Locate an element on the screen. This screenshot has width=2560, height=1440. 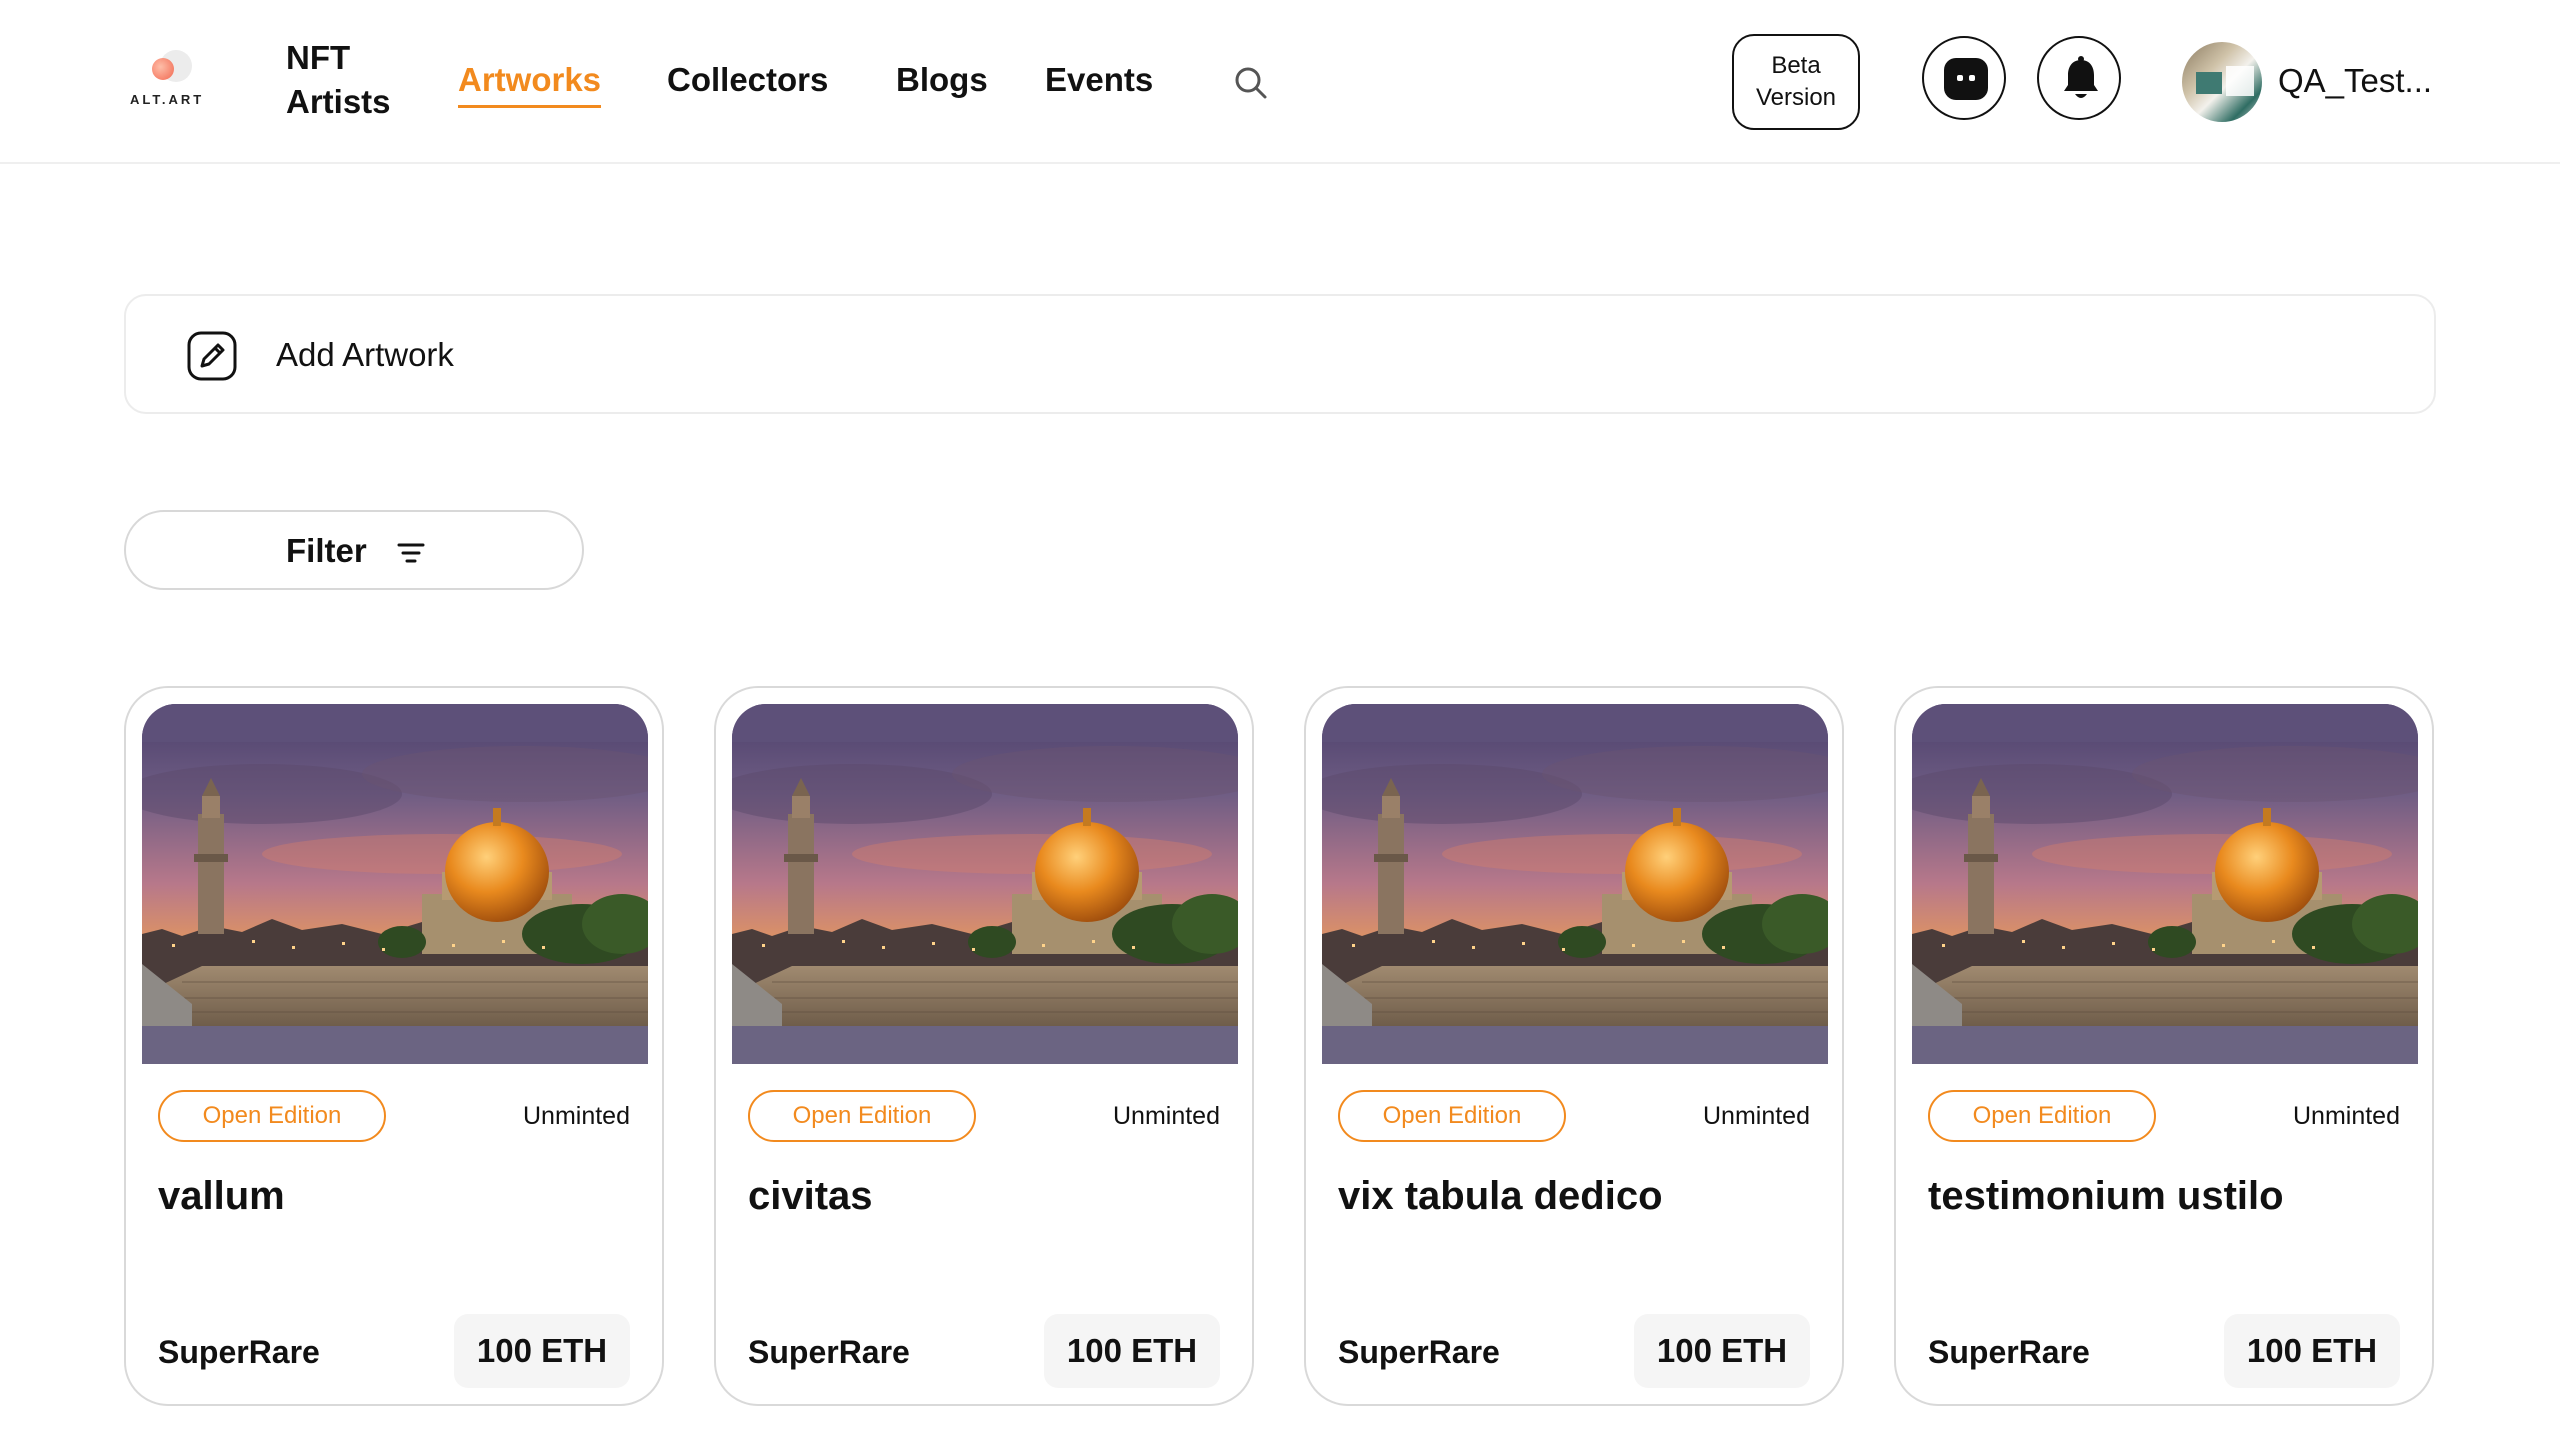
beta-version-button: Beta Version is located at coordinates (1796, 82).